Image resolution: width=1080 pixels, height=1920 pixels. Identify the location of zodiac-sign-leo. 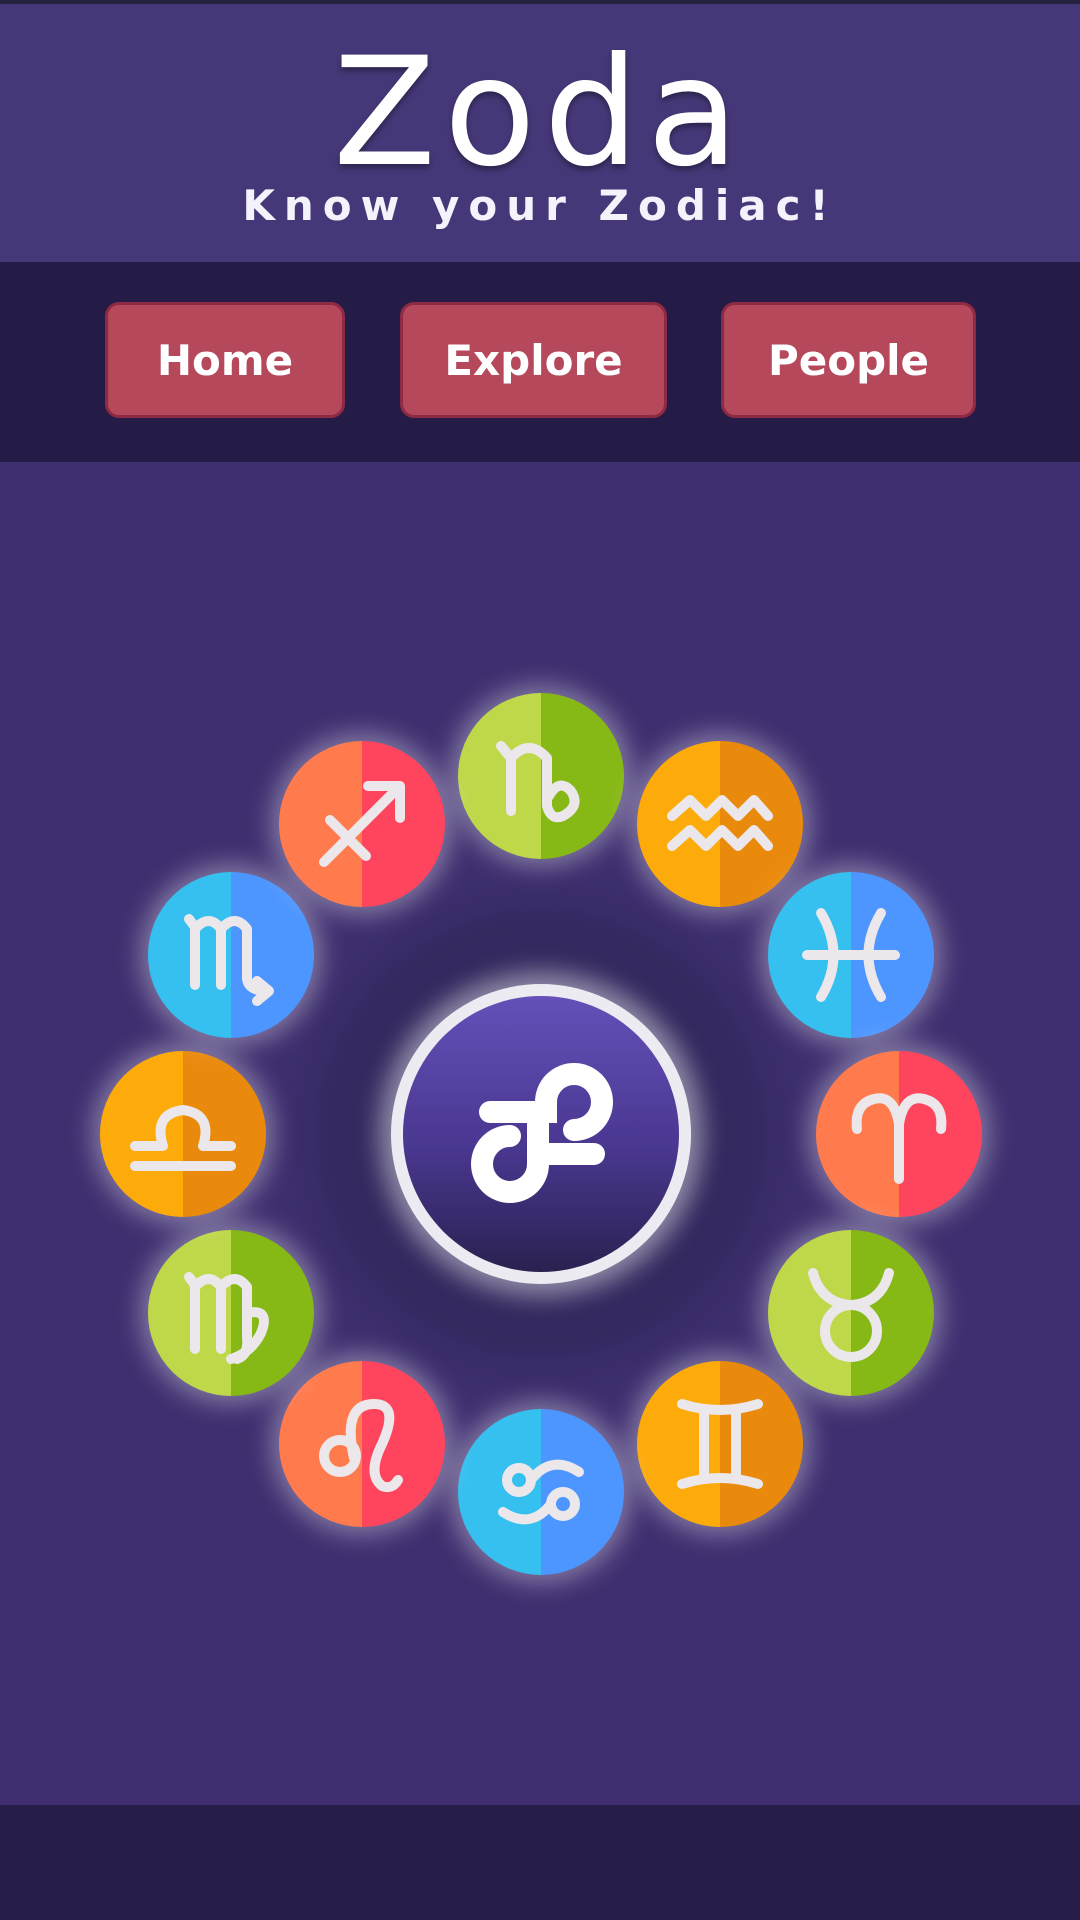
(362, 1444).